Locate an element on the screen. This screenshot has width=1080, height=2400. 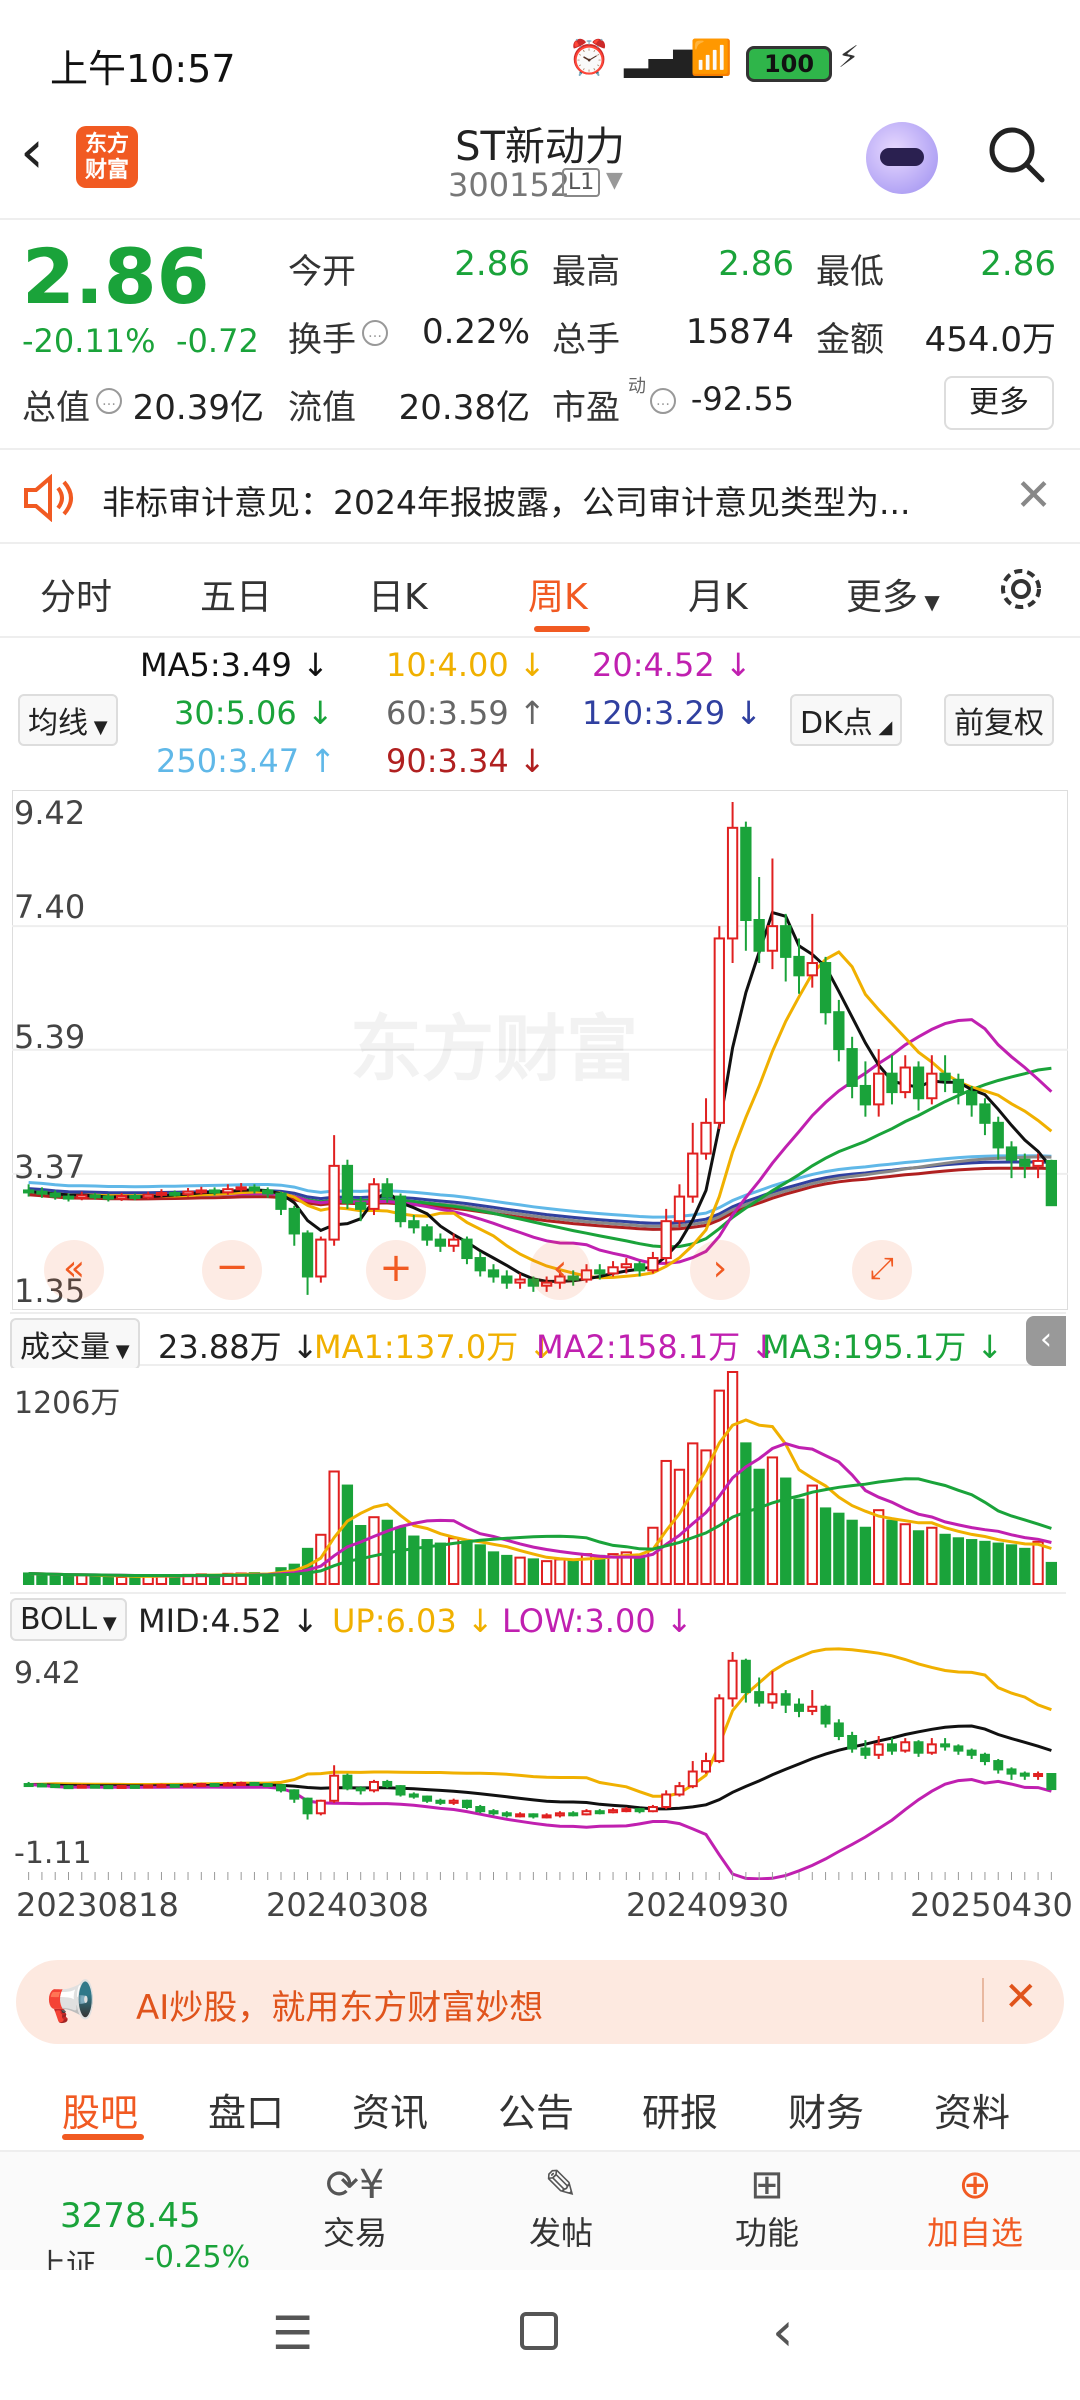
tab-announcements: 公告 is located at coordinates (536, 2109).